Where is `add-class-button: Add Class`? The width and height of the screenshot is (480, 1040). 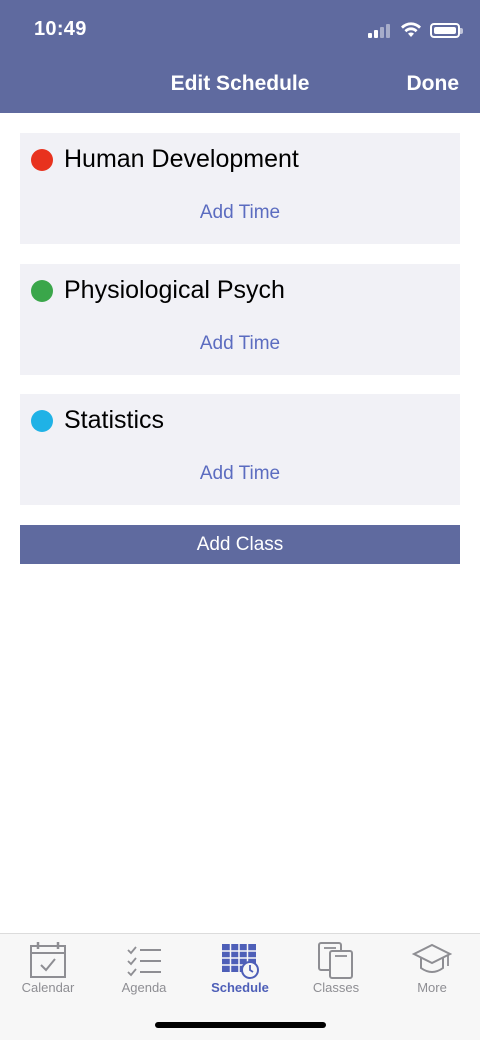 add-class-button: Add Class is located at coordinates (240, 544).